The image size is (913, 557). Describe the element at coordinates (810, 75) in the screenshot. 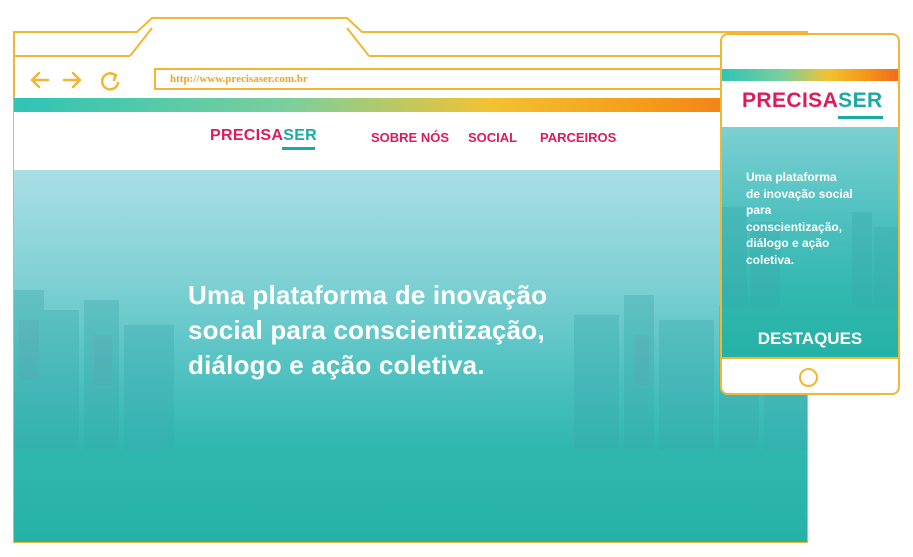

I see `mobile-gradient-bar` at that location.